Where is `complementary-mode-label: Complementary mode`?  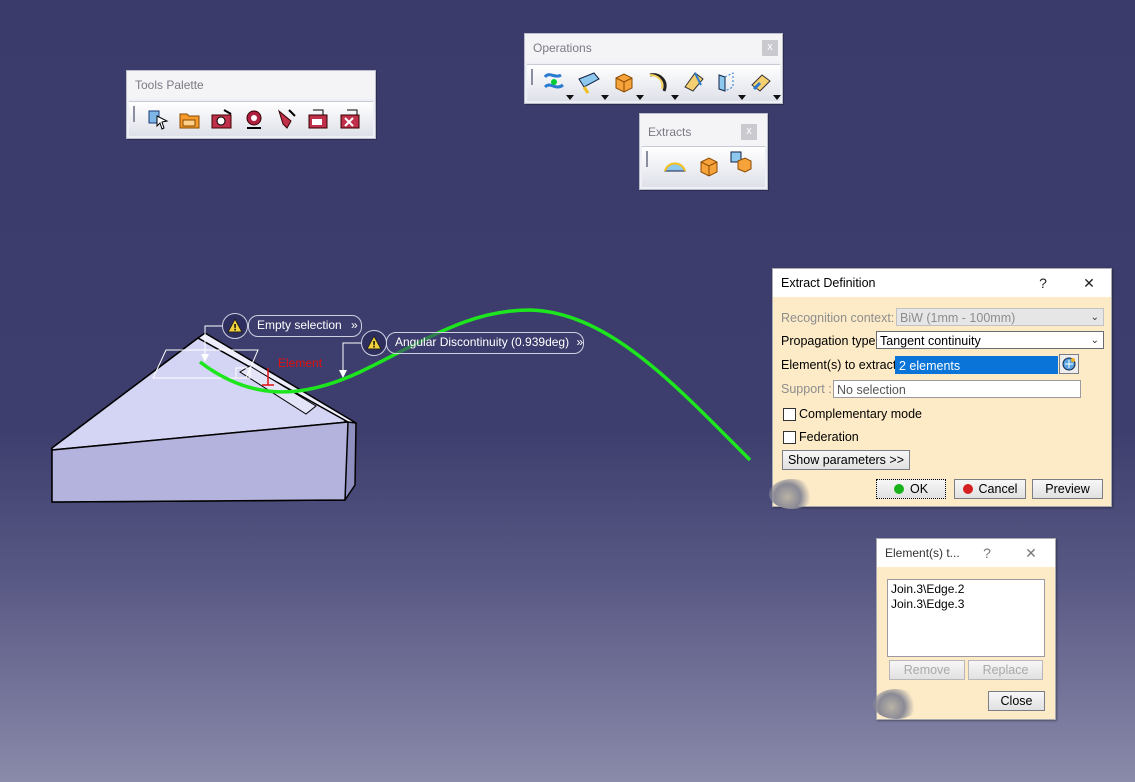
complementary-mode-label: Complementary mode is located at coordinates (860, 414).